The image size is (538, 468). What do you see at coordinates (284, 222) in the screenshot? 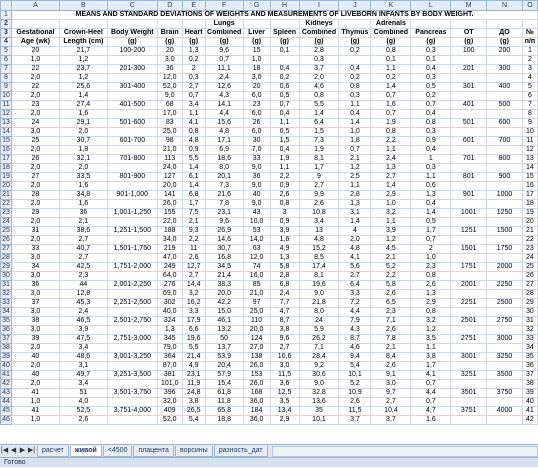
I see `data-cell: 0,9` at bounding box center [284, 222].